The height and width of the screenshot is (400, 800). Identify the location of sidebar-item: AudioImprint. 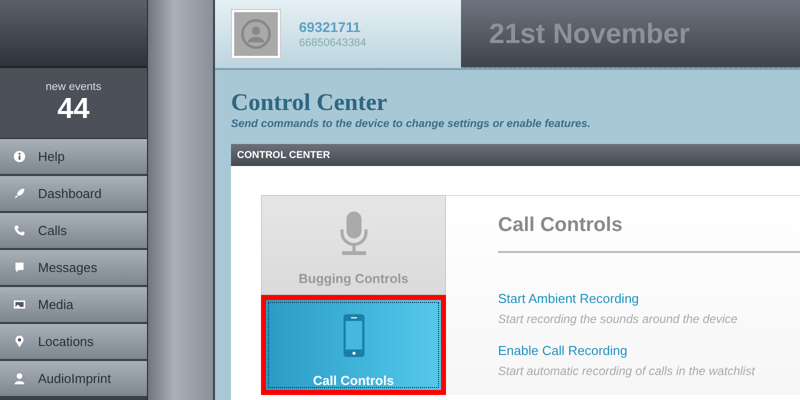
(73, 379).